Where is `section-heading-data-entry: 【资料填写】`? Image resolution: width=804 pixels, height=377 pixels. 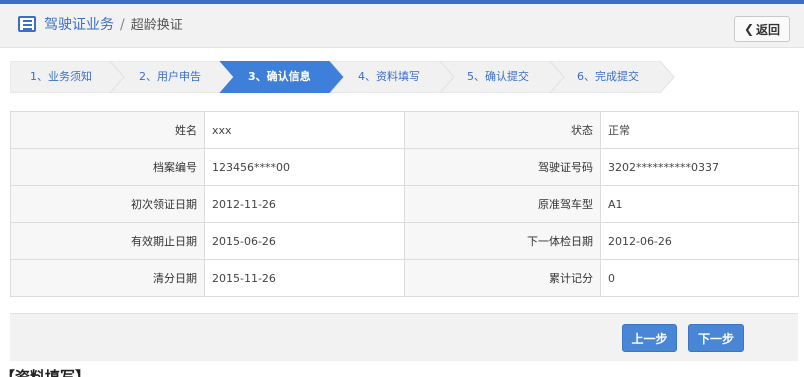 section-heading-data-entry: 【资料填写】 is located at coordinates (45, 372).